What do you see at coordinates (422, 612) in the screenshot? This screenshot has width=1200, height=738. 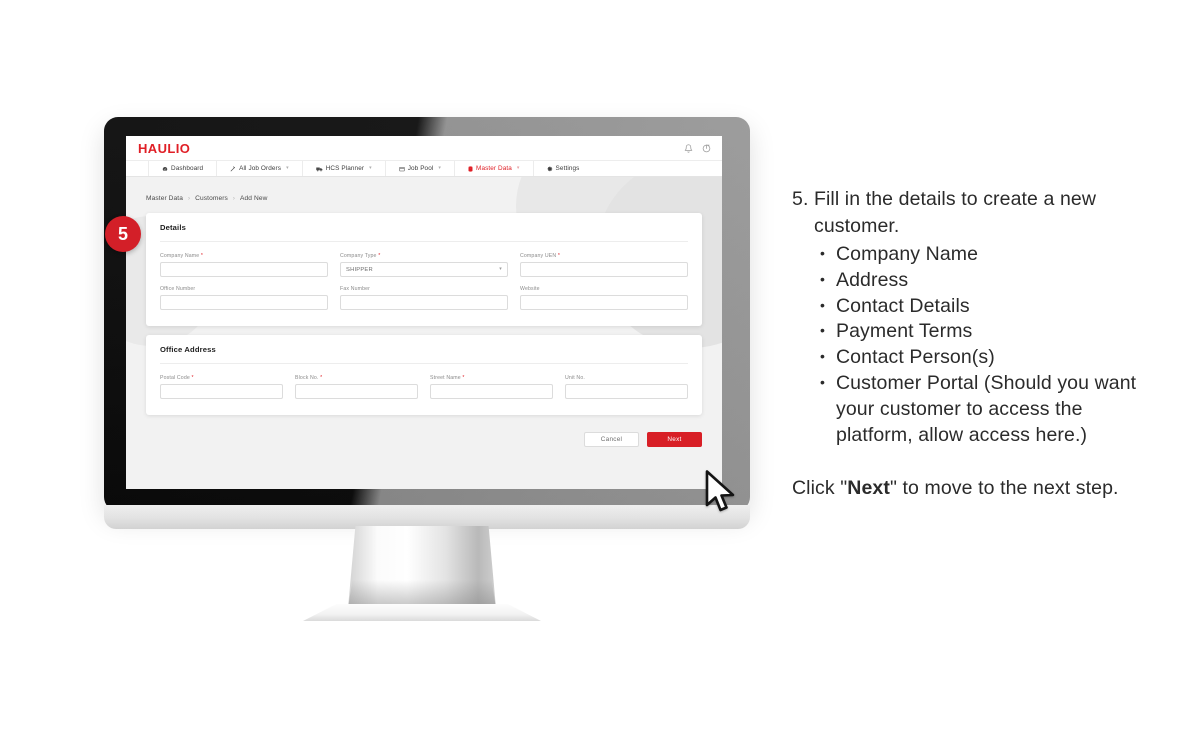 I see `monitor-stand-base` at bounding box center [422, 612].